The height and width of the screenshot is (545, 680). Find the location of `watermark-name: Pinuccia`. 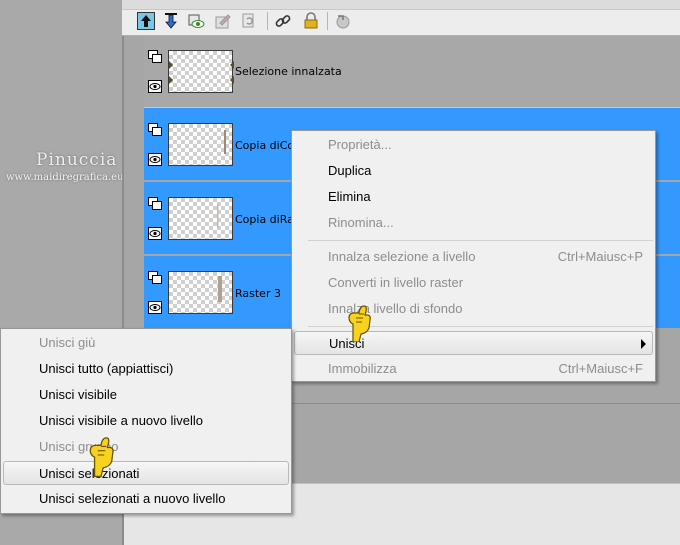

watermark-name: Pinuccia is located at coordinates (77, 160).